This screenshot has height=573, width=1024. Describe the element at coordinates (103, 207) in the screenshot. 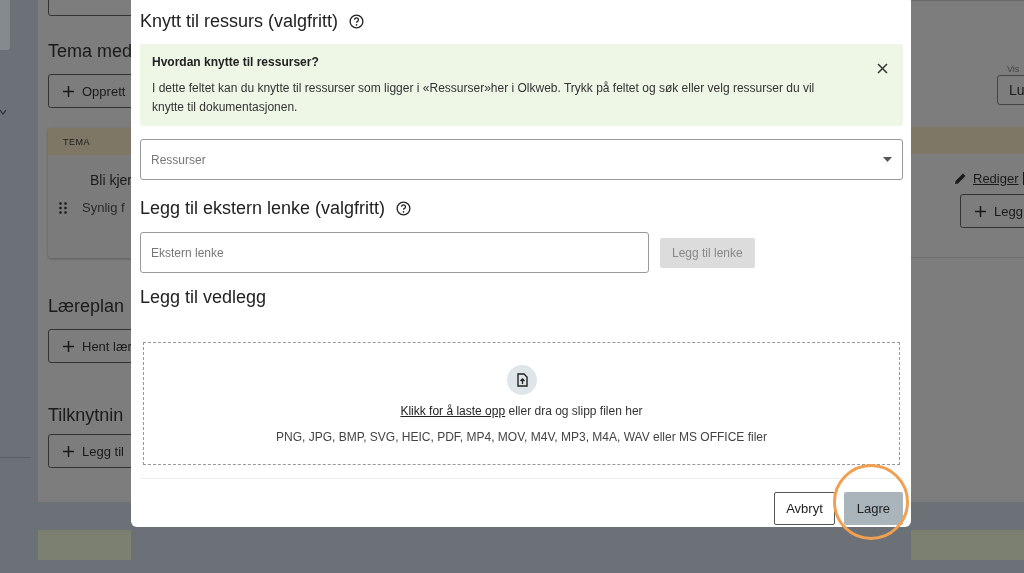

I see `row-subtitle: Synlig f` at that location.